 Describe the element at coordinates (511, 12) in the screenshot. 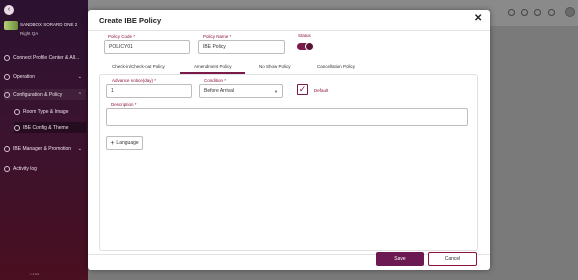

I see `search-icon` at that location.